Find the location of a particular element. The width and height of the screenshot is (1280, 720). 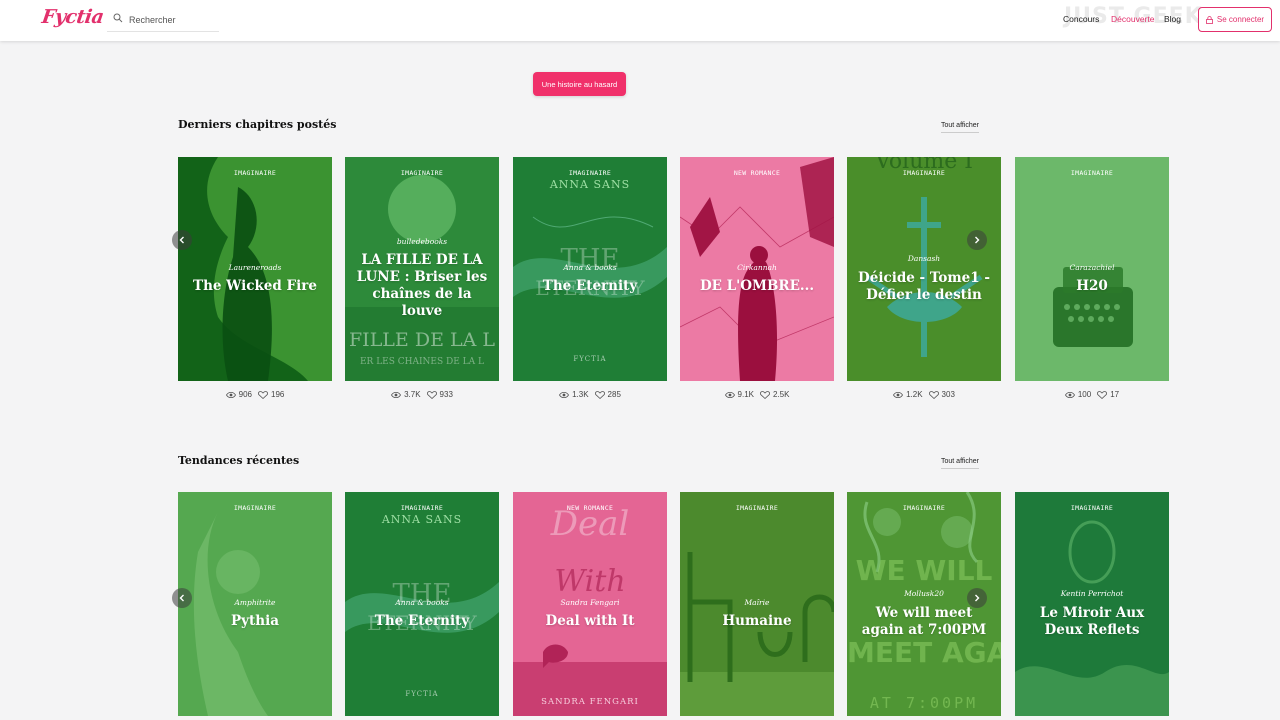

likes-count: 933 is located at coordinates (446, 394).